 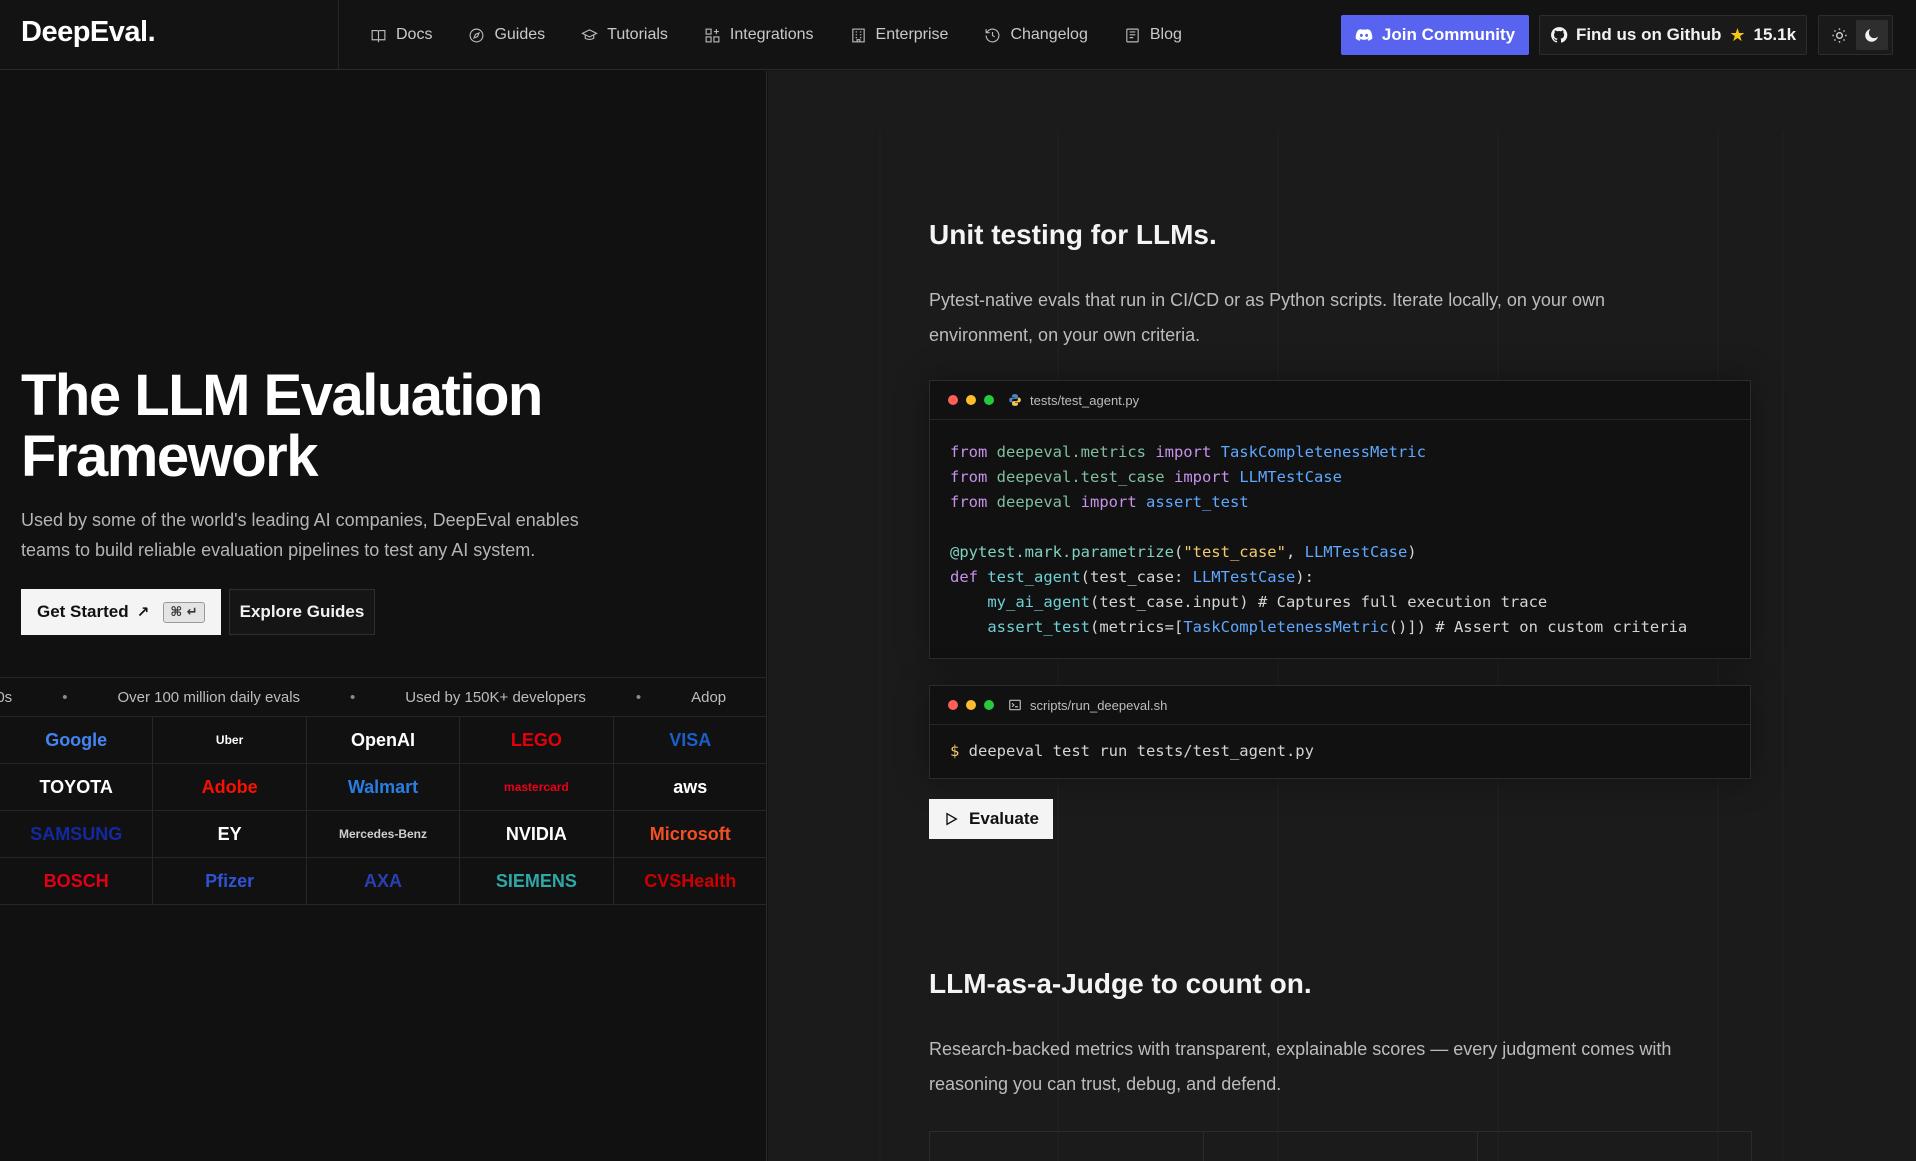 What do you see at coordinates (1340, 577) in the screenshot?
I see `code-line: def test_agent(test_case: LLMTestCase):` at bounding box center [1340, 577].